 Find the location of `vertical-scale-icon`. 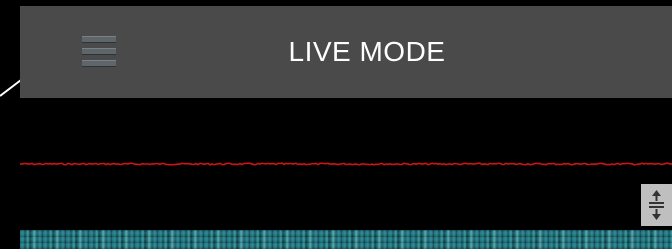

vertical-scale-icon is located at coordinates (656, 205).